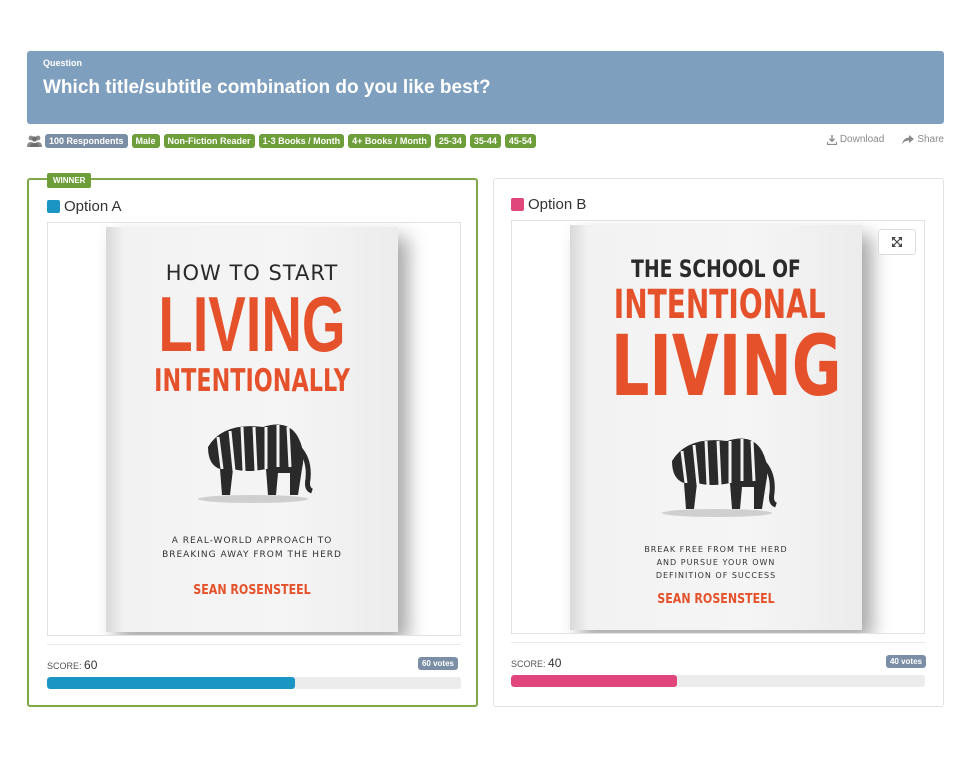 This screenshot has height=776, width=970. What do you see at coordinates (389, 141) in the screenshot?
I see `tag-books-4plus: 4+ Books / Month` at bounding box center [389, 141].